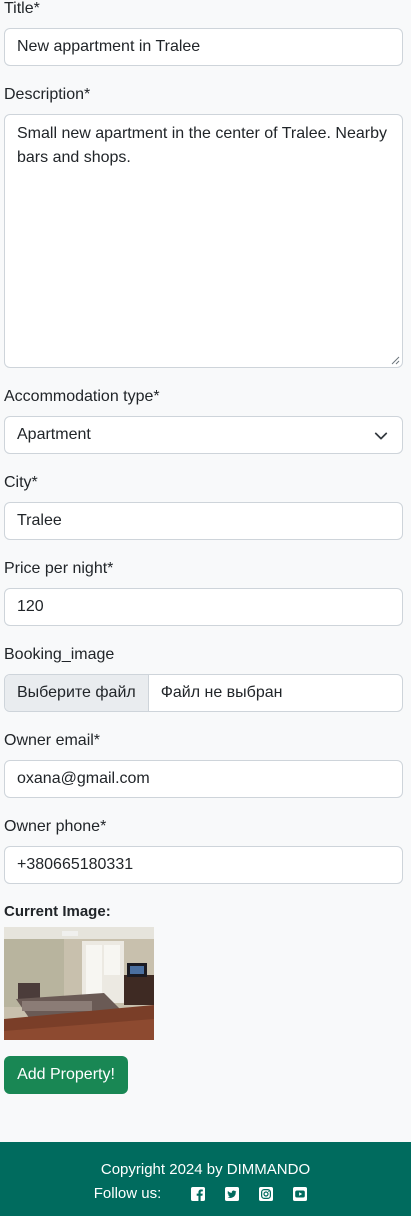  What do you see at coordinates (57, 911) in the screenshot?
I see `current-image-label: Current Image:` at bounding box center [57, 911].